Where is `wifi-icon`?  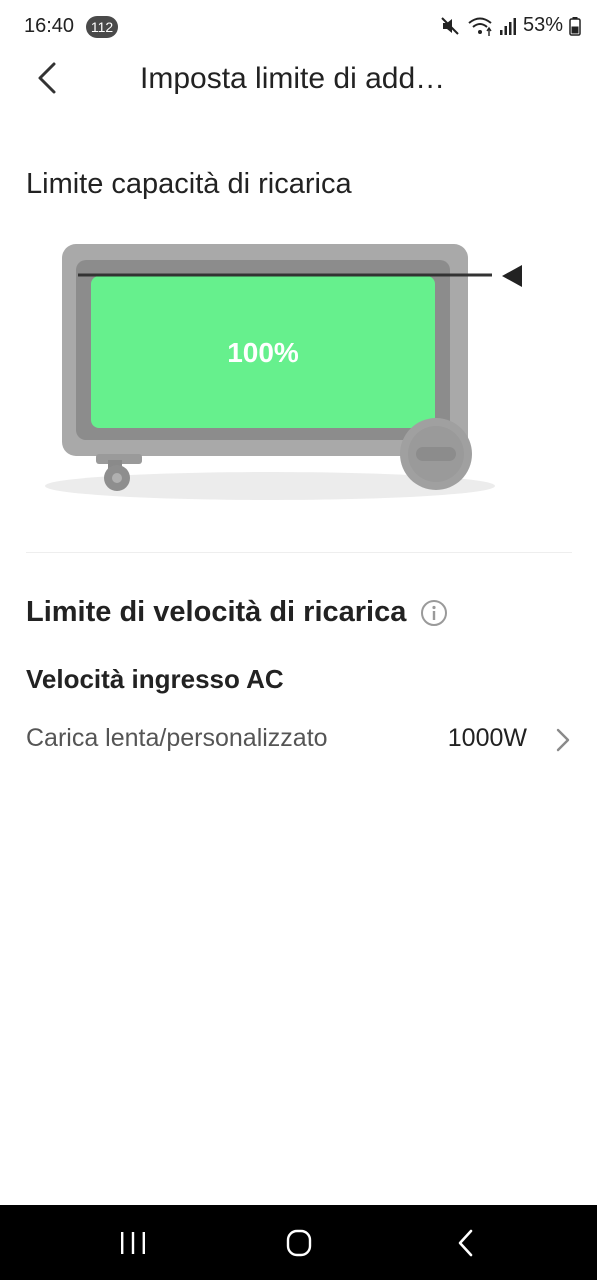 wifi-icon is located at coordinates (480, 26).